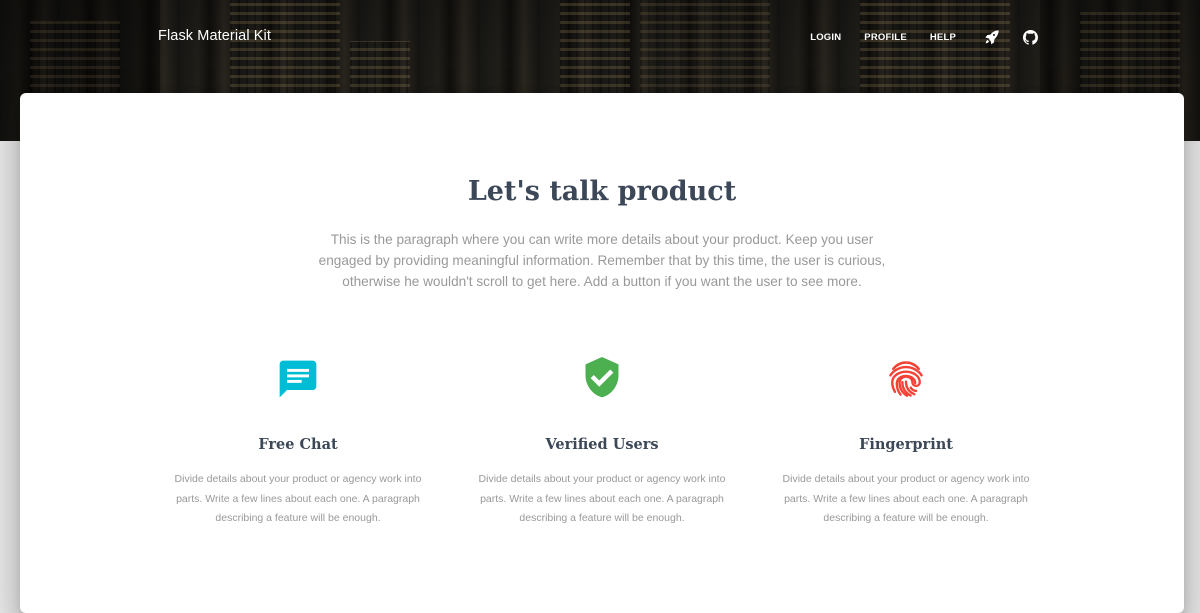  What do you see at coordinates (600, 36) in the screenshot?
I see `navbar: Flask Material Kit LOGIN PROFILE HELP` at bounding box center [600, 36].